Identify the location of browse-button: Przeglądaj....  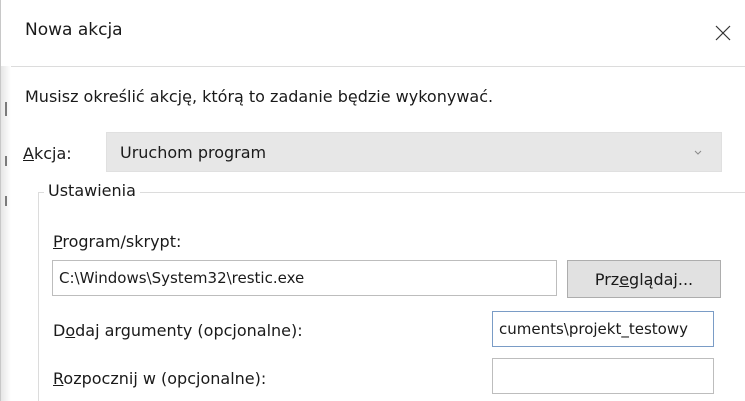
(644, 279).